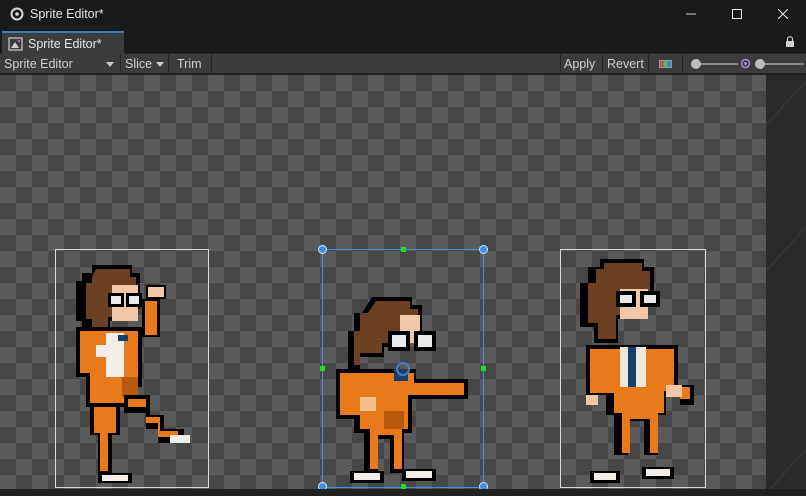  Describe the element at coordinates (15, 43) in the screenshot. I see `sprite-editor-tab-icon` at that location.